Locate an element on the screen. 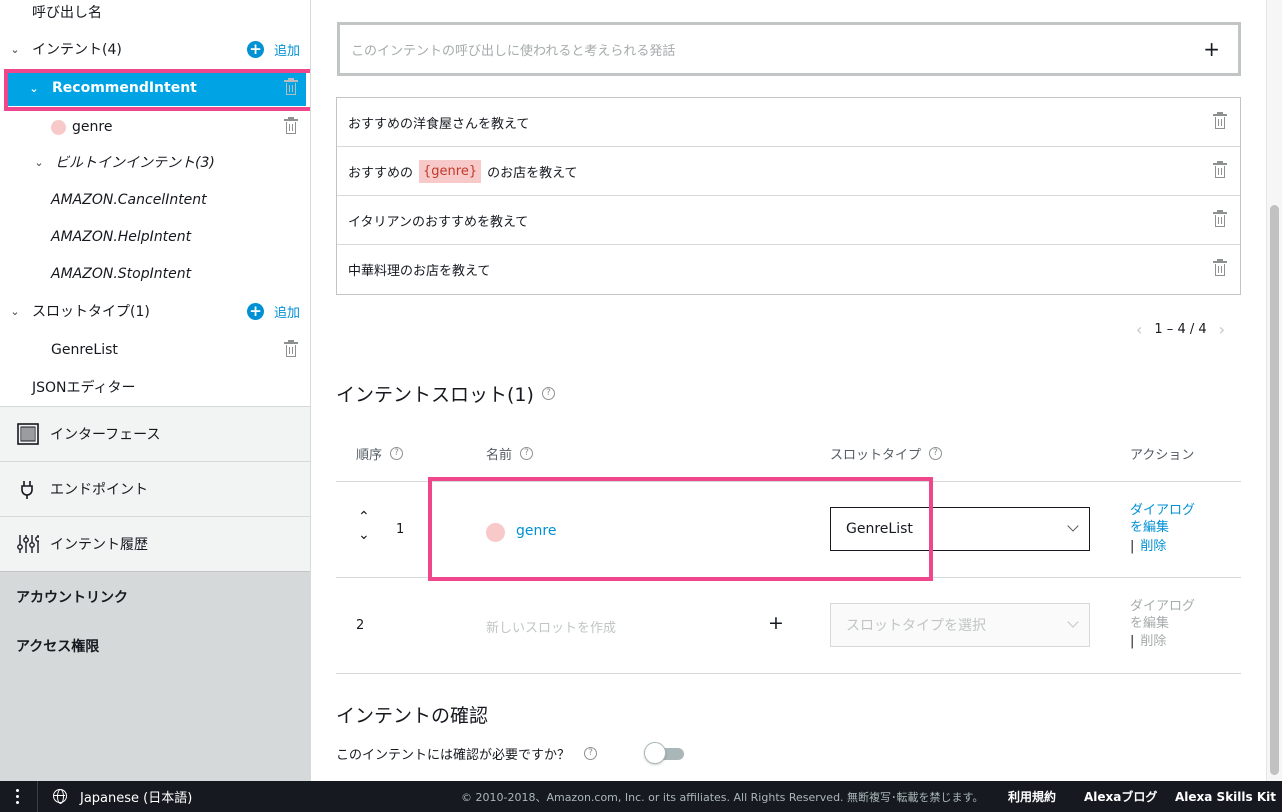  sidebar-item-intents: ⌄ インテント(4) + 追加 is located at coordinates (155, 49).